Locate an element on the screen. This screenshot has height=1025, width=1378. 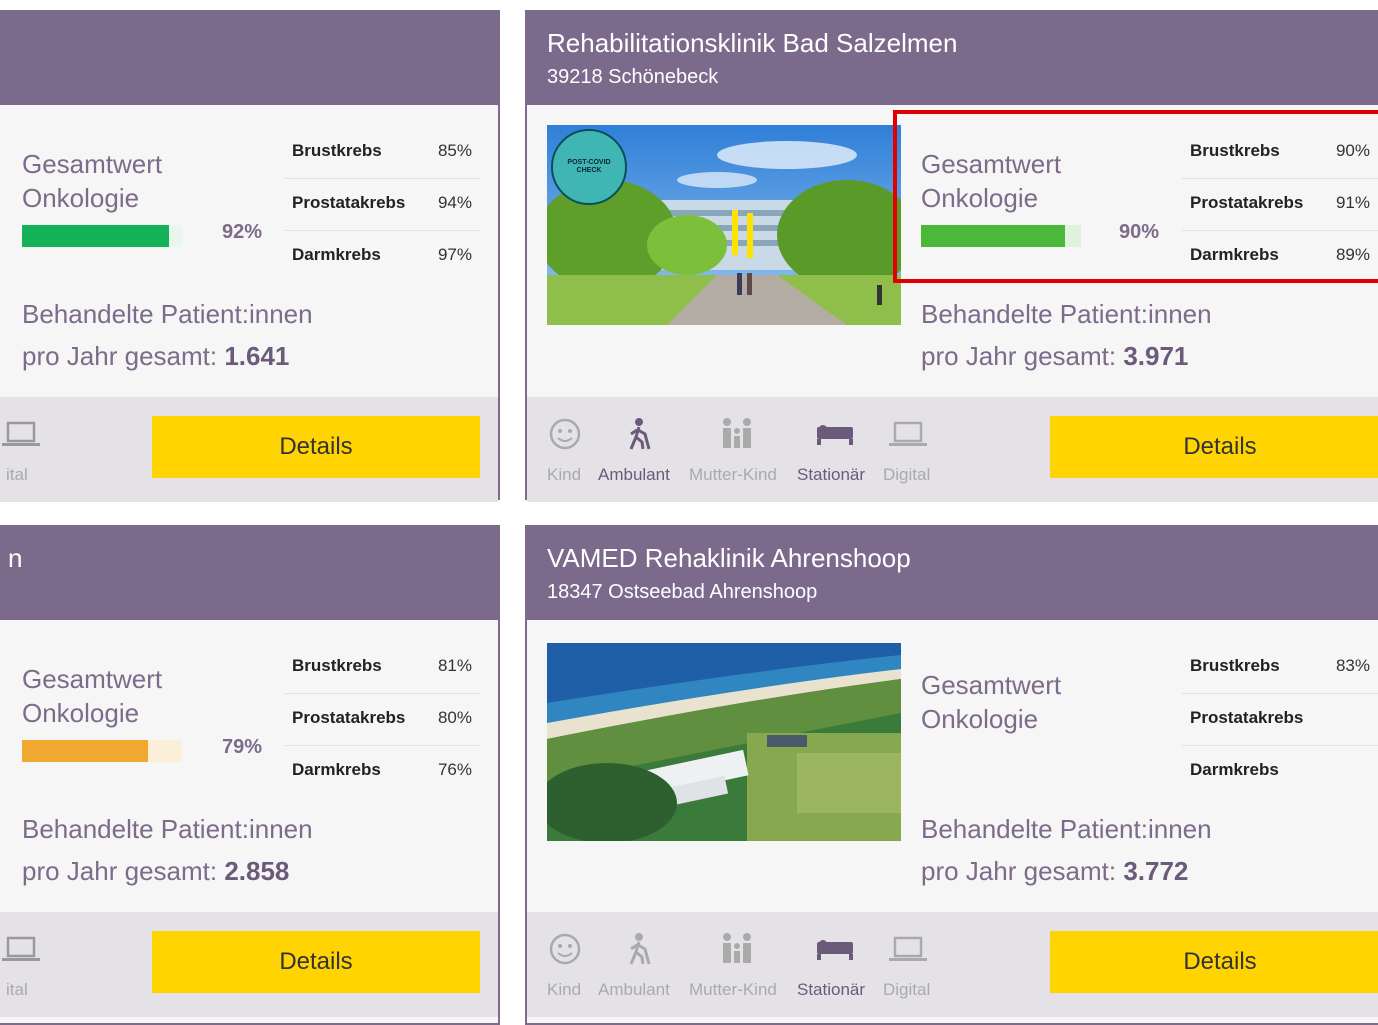
table-row: Prostatakrebs is located at coordinates (1280, 720).